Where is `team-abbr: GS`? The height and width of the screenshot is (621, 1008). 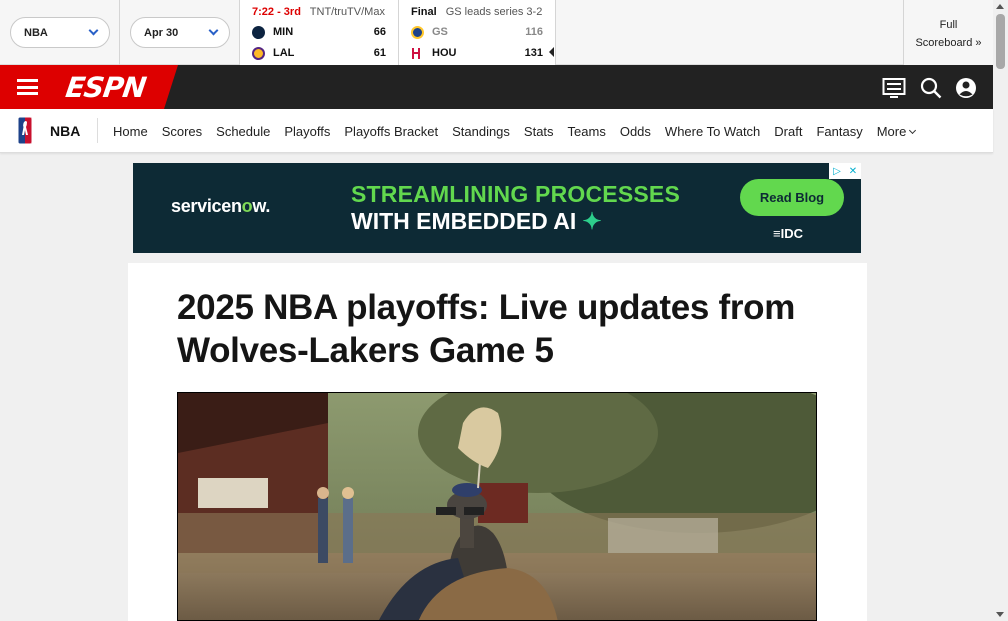
team-abbr: GS is located at coordinates (440, 32).